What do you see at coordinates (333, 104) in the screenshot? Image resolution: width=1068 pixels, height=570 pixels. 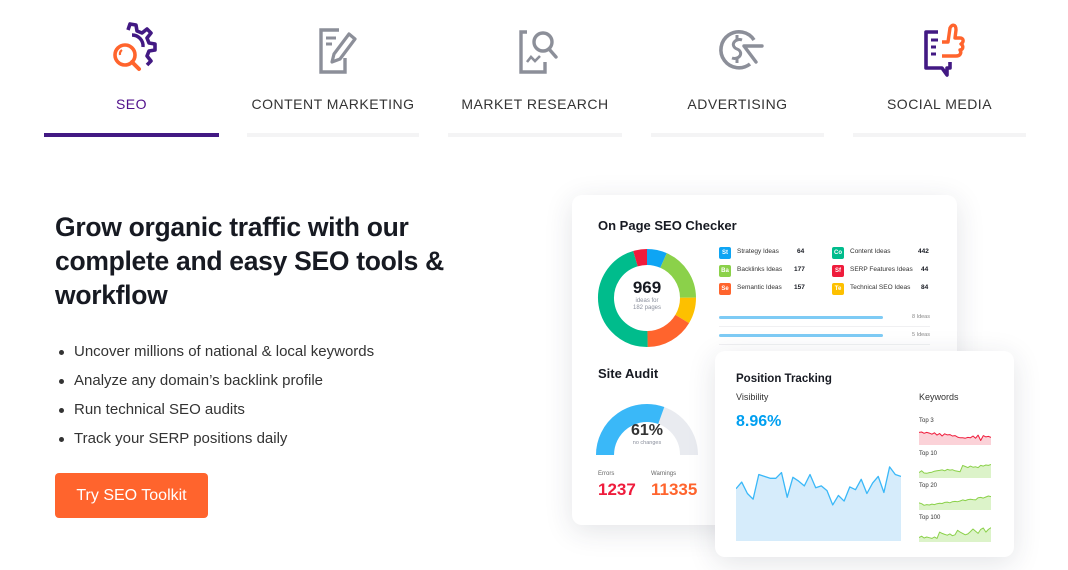 I see `tab-label: CONTENT MARKETING` at bounding box center [333, 104].